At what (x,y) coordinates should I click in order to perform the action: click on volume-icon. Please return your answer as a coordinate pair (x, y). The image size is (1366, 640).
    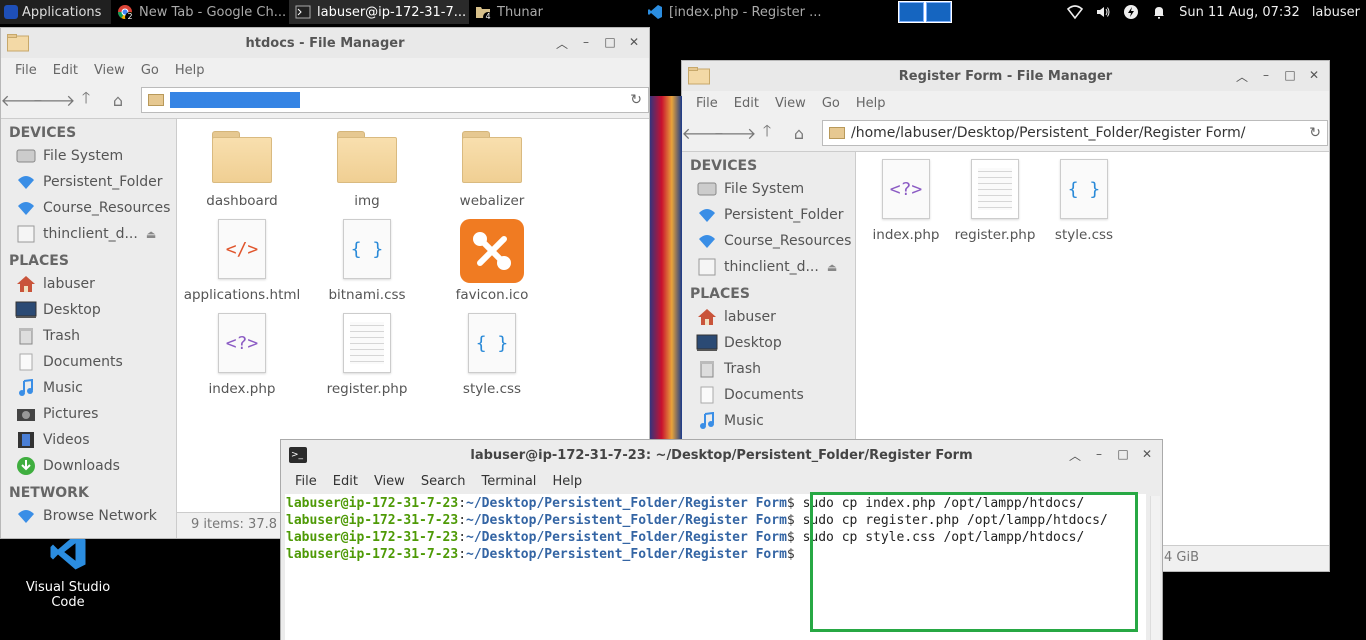
    Looking at the image, I should click on (1103, 12).